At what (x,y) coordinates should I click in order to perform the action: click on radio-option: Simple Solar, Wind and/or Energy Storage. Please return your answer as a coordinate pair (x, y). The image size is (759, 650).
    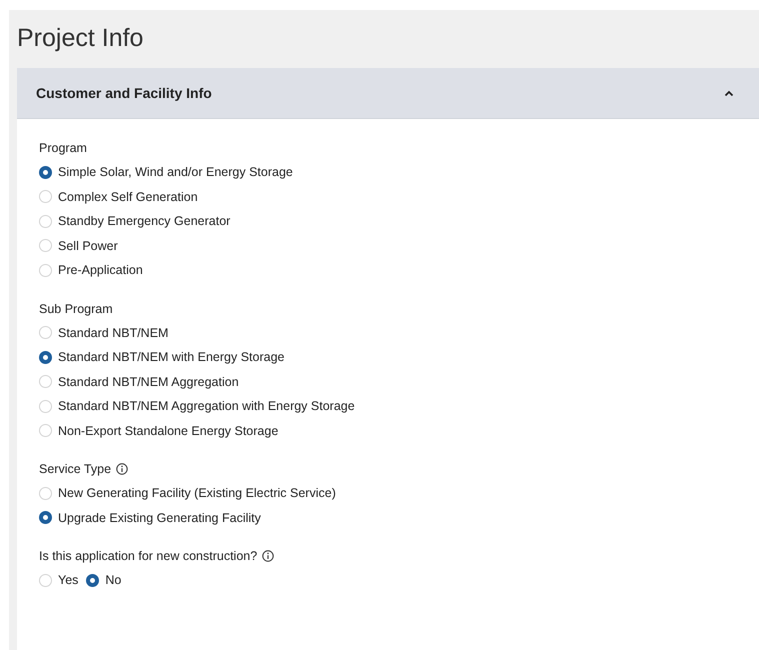
    Looking at the image, I should click on (166, 172).